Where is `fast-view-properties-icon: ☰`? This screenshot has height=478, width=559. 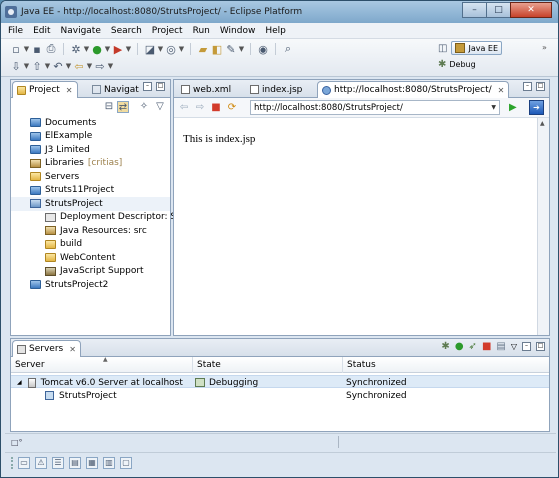
fast-view-properties-icon: ☰ is located at coordinates (58, 462).